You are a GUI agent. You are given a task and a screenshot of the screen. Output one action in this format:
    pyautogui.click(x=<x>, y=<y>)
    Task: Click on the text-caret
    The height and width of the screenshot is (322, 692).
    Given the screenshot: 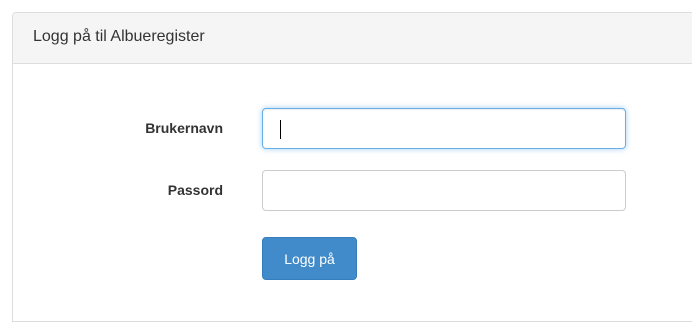 What is the action you would take?
    pyautogui.click(x=280, y=129)
    